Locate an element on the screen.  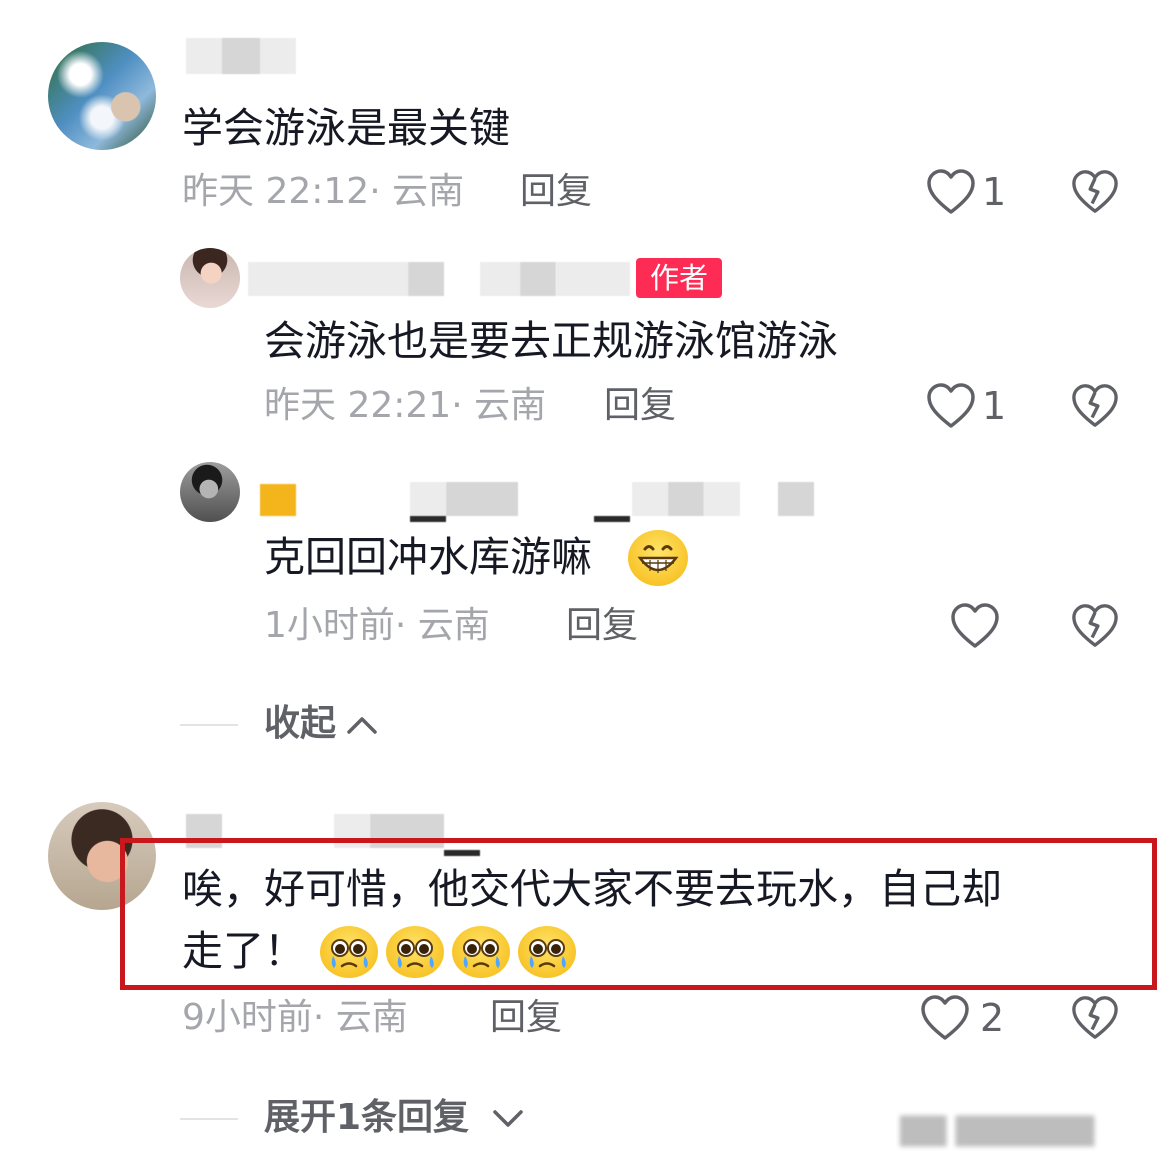
time-text: 昨天 22:21 is located at coordinates (358, 405).